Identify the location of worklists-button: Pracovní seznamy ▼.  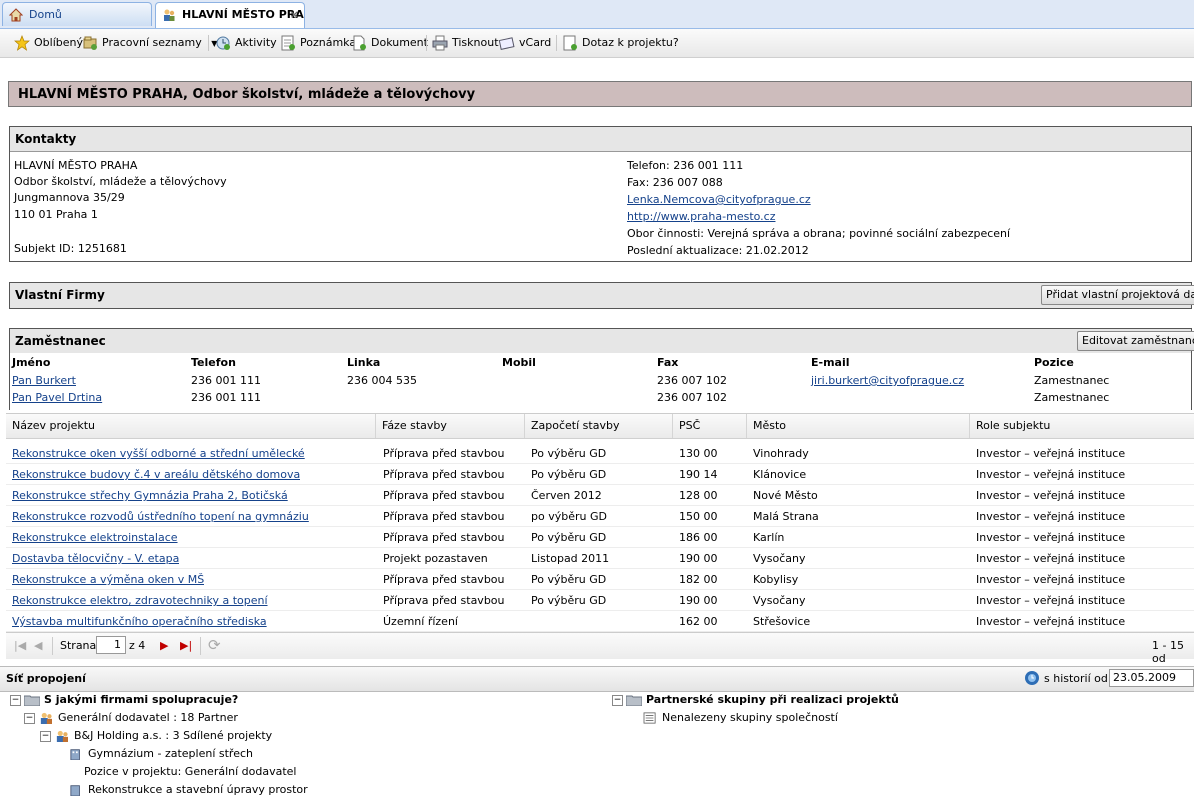
(149, 43).